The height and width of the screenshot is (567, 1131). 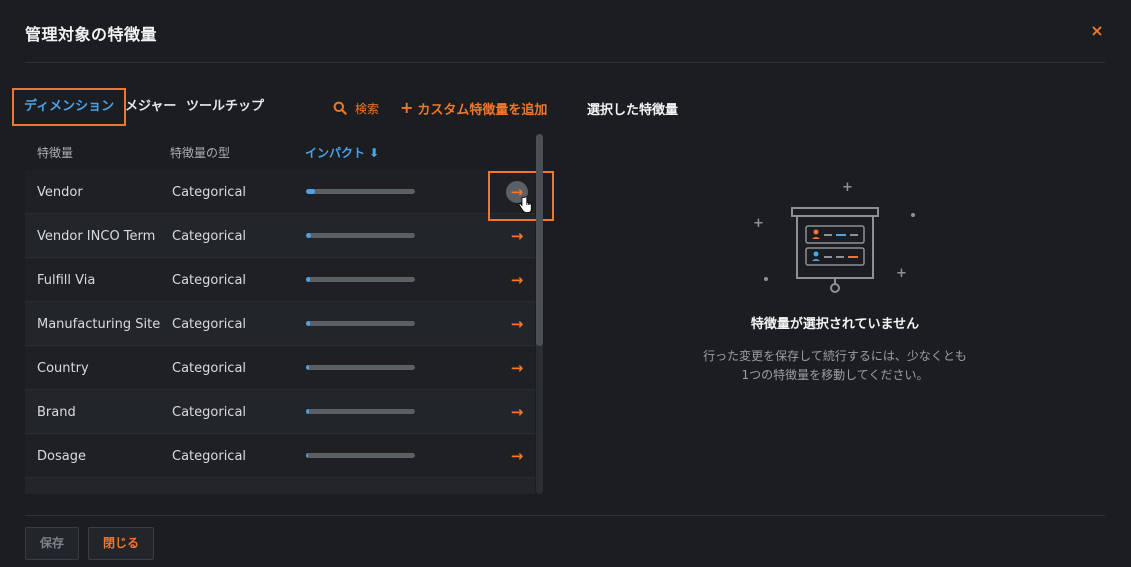 What do you see at coordinates (96, 236) in the screenshot?
I see `feature-name: Vendor INCO Term` at bounding box center [96, 236].